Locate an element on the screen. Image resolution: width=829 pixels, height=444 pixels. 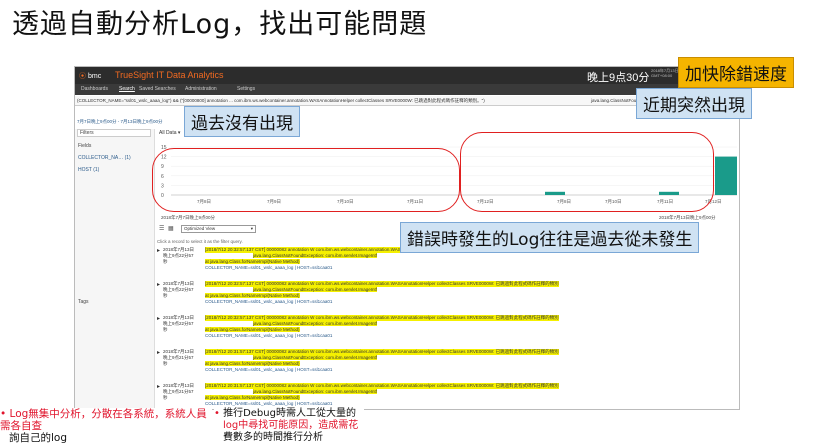
product-name: TrueSight IT Data Analytics is located at coordinates (169, 75).